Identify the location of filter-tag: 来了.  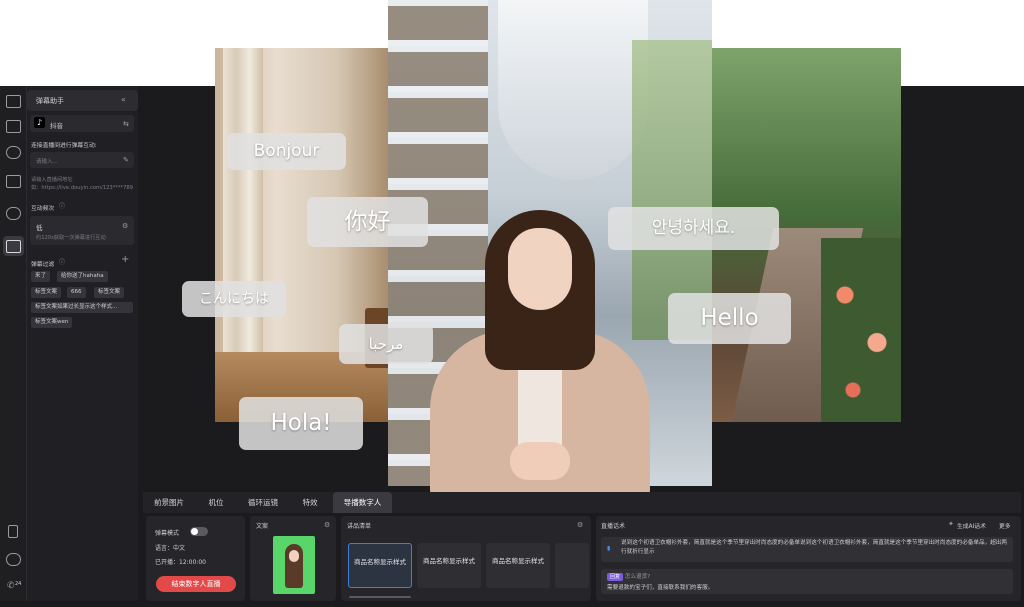
(41, 276).